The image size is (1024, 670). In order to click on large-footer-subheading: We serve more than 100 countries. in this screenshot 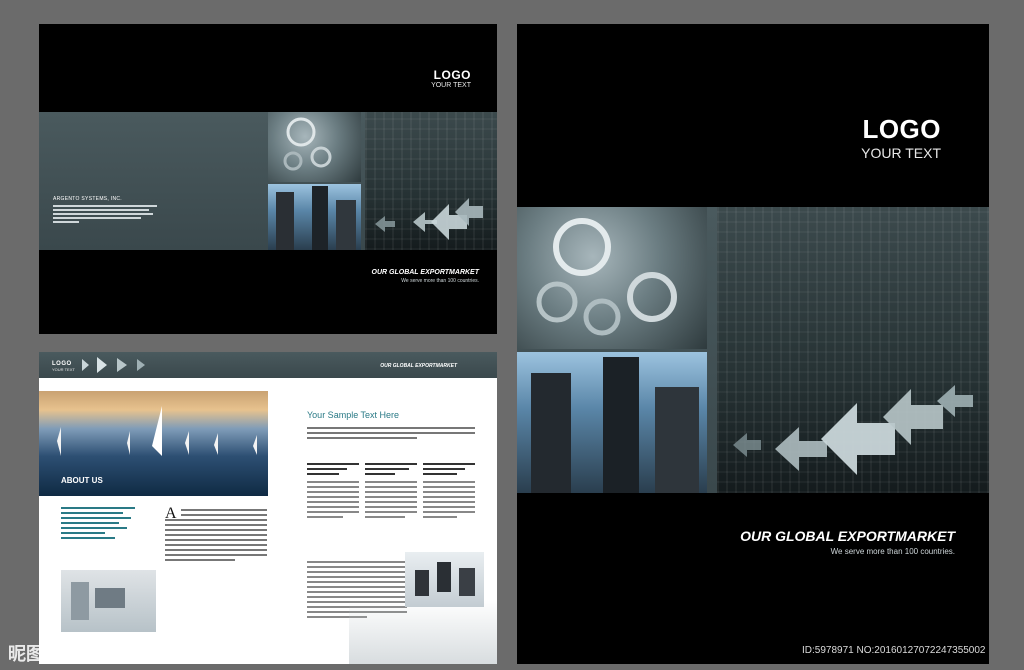, I will do `click(892, 551)`.